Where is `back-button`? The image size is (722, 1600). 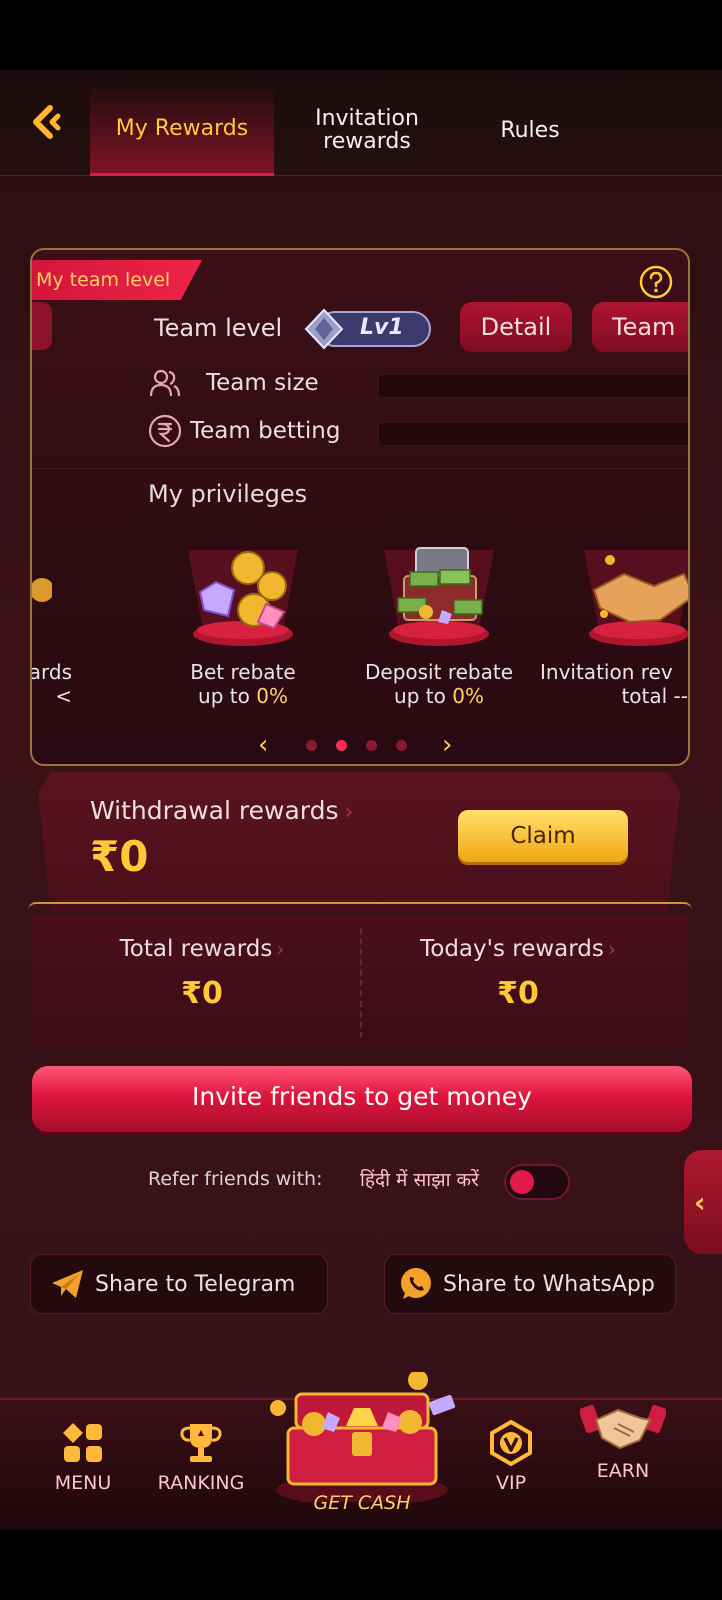 back-button is located at coordinates (48, 122).